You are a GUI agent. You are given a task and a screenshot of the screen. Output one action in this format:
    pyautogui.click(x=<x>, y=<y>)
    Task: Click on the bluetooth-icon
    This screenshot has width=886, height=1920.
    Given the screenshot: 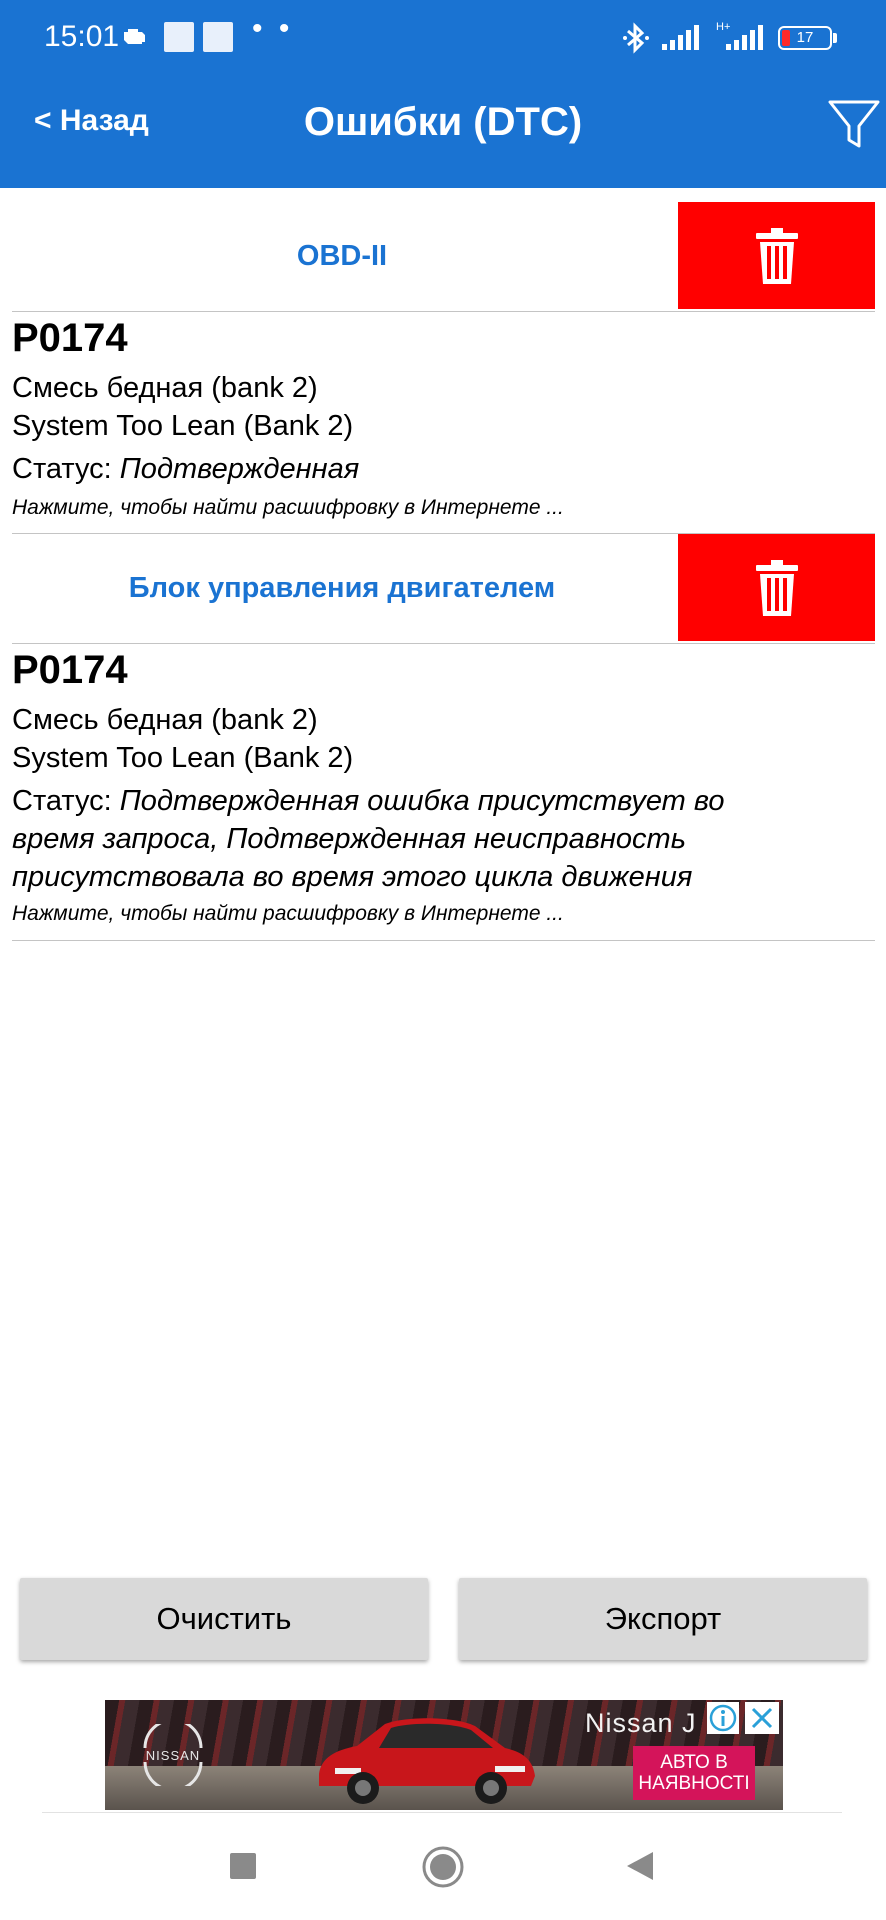 What is the action you would take?
    pyautogui.click(x=636, y=38)
    